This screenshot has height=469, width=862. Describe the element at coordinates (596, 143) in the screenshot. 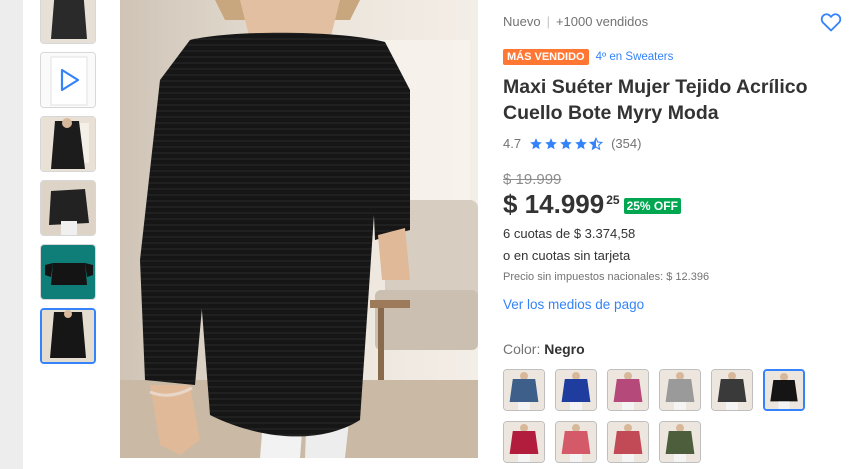

I see `star-half-icon` at that location.